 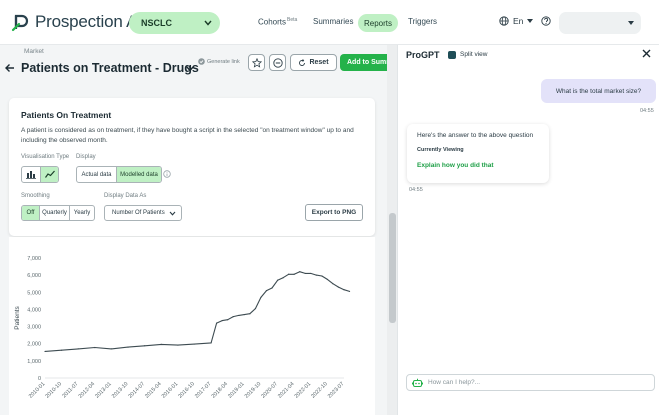 I want to click on language-selector: En, so click(x=525, y=21).